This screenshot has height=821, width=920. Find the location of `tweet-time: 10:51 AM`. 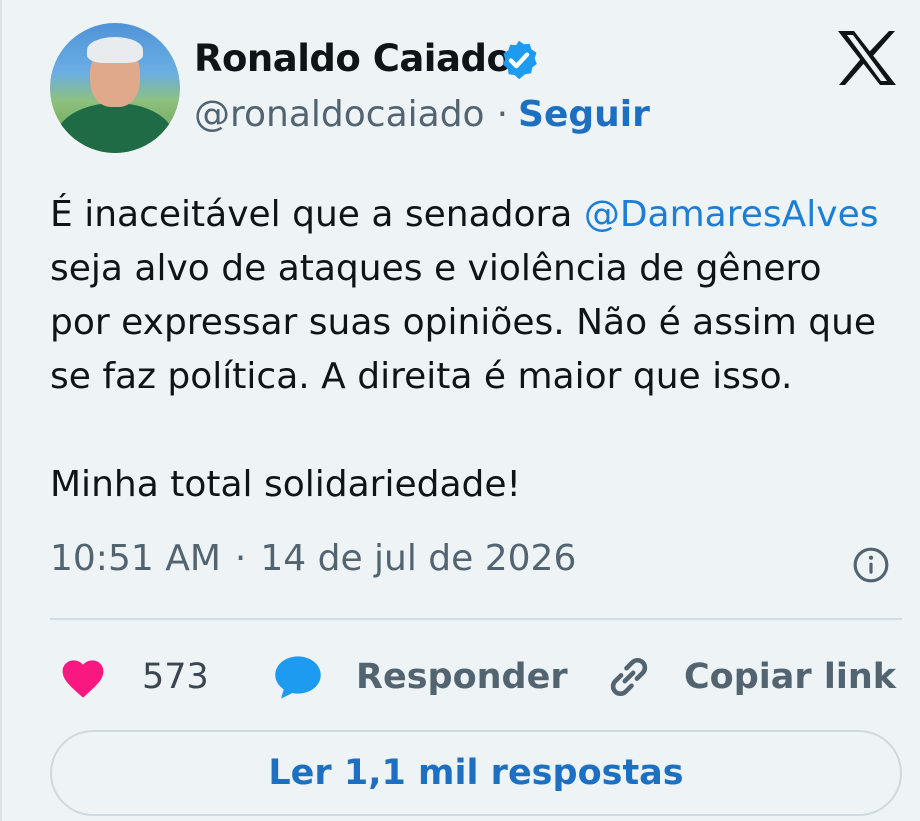

tweet-time: 10:51 AM is located at coordinates (135, 558).